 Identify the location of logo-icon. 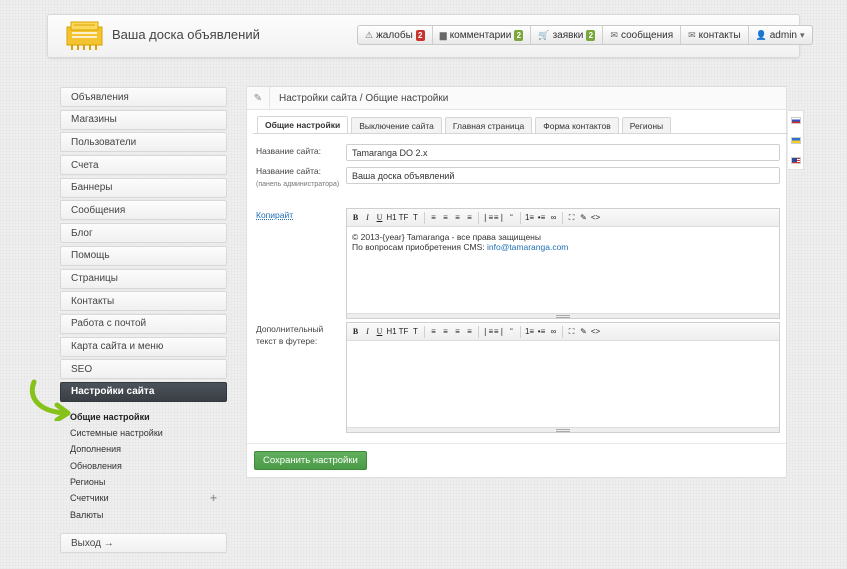
(84, 36).